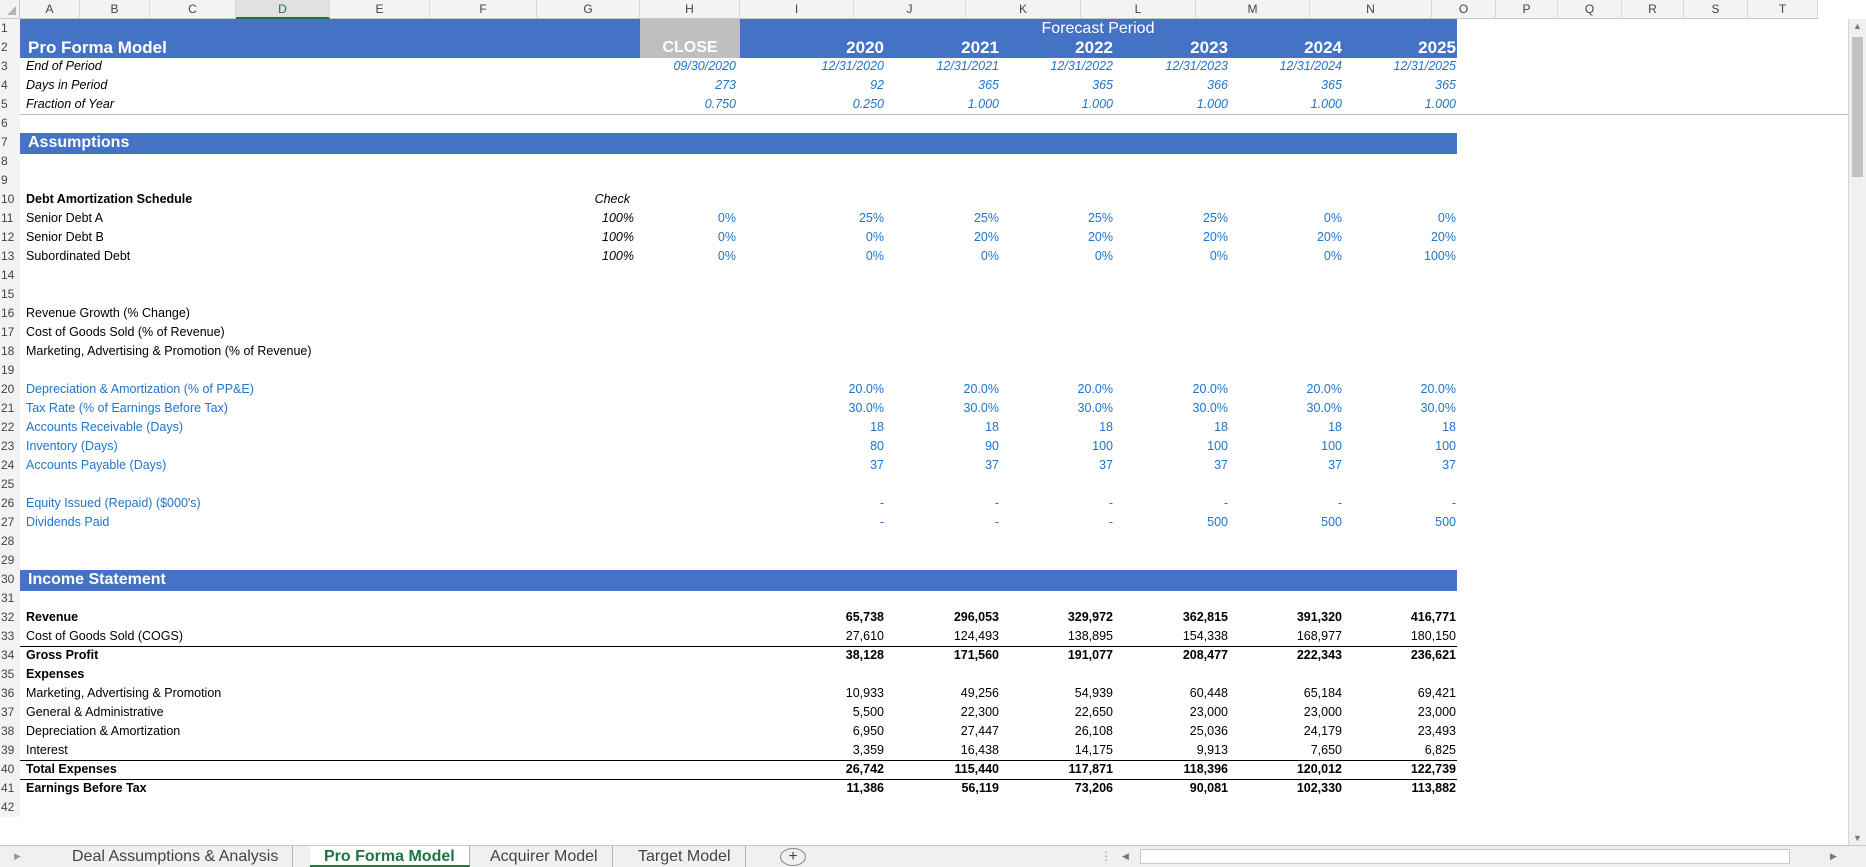 The image size is (1866, 867). I want to click on is-value: 6,825, so click(1406, 750).